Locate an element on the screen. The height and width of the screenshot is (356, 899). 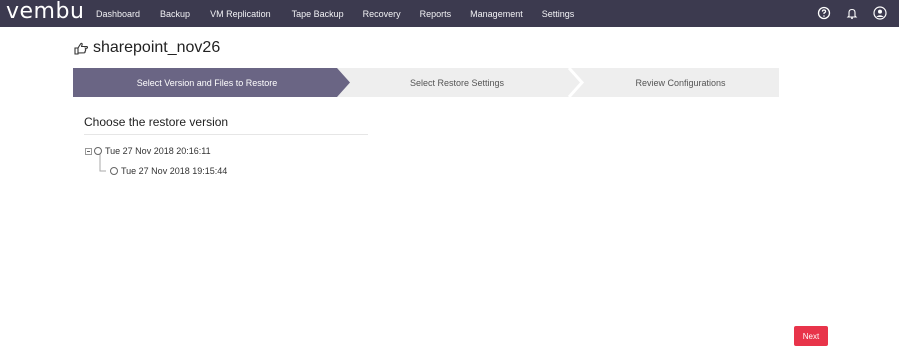
top-icons is located at coordinates (852, 13).